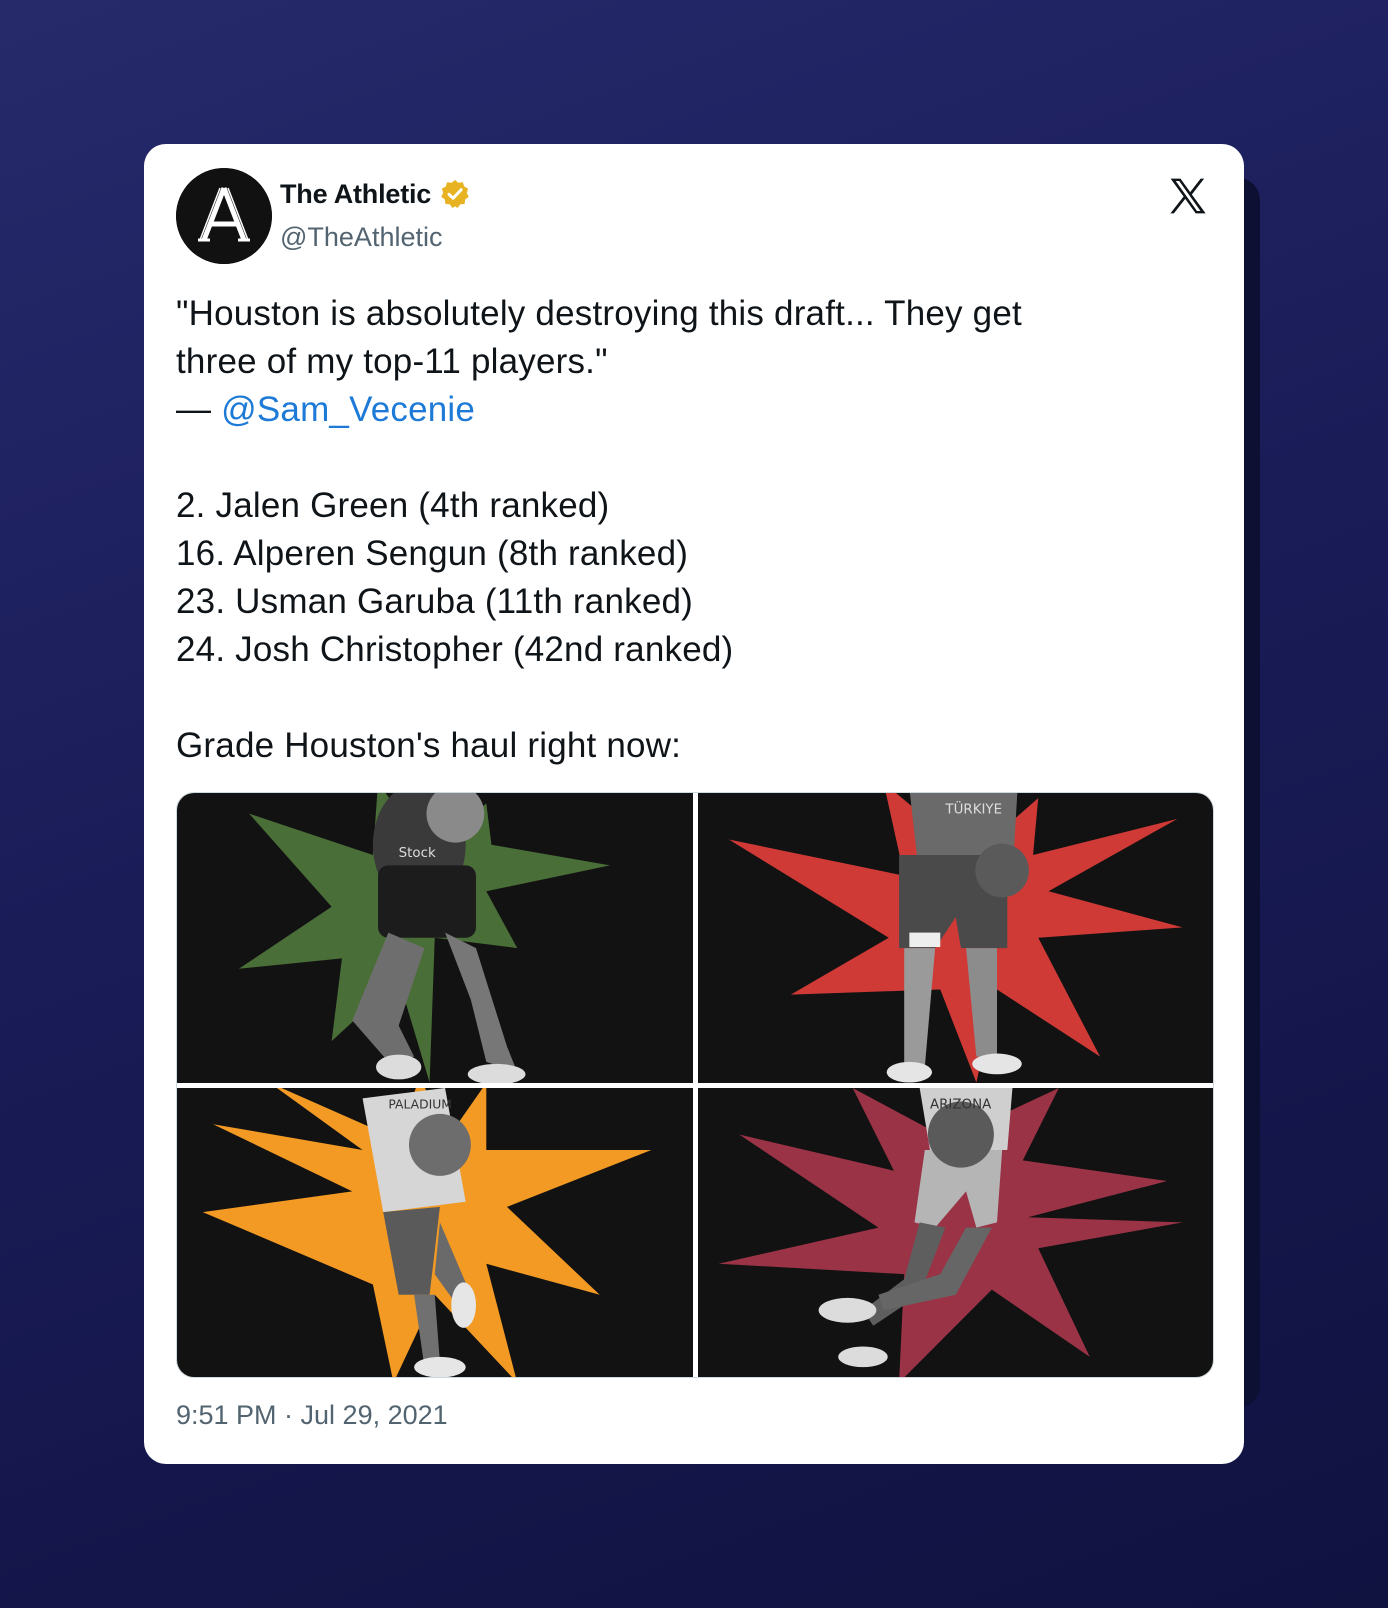 The height and width of the screenshot is (1608, 1388). What do you see at coordinates (435, 601) in the screenshot?
I see `pick-line: 23. Usman Garuba (11th ranked)` at bounding box center [435, 601].